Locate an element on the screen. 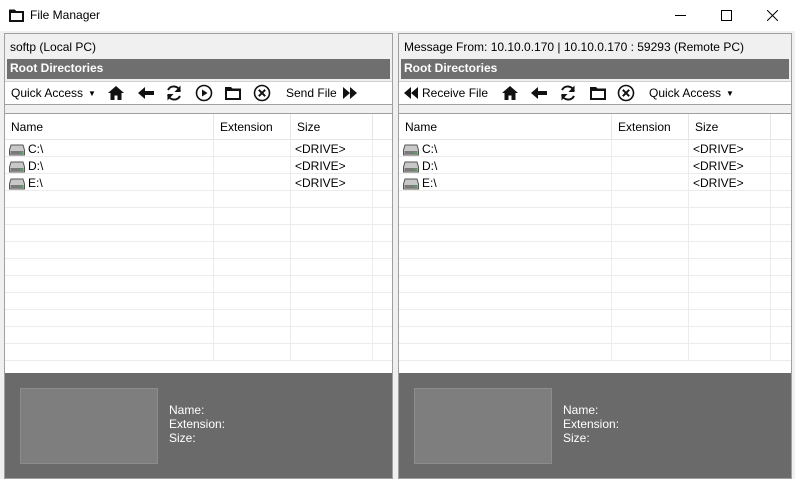  maximize-button is located at coordinates (726, 15).